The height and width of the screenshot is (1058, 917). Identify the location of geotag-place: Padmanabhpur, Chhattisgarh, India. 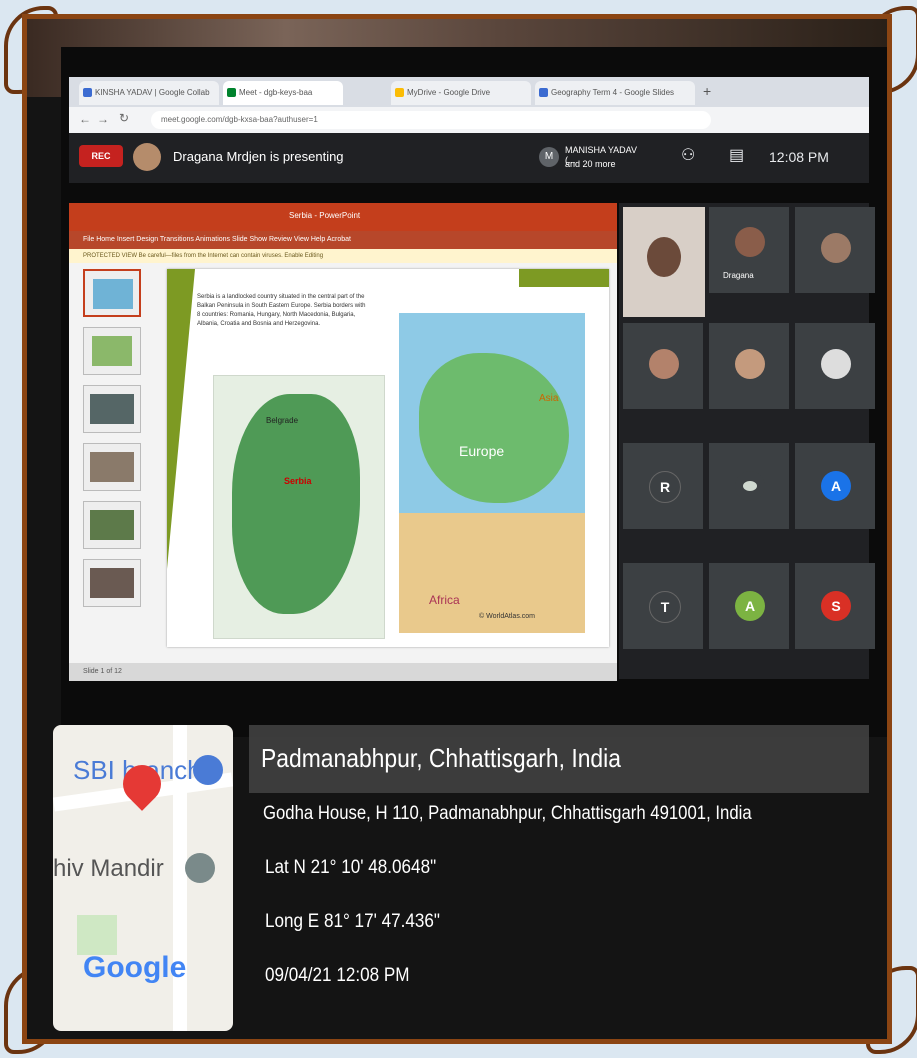
(441, 758).